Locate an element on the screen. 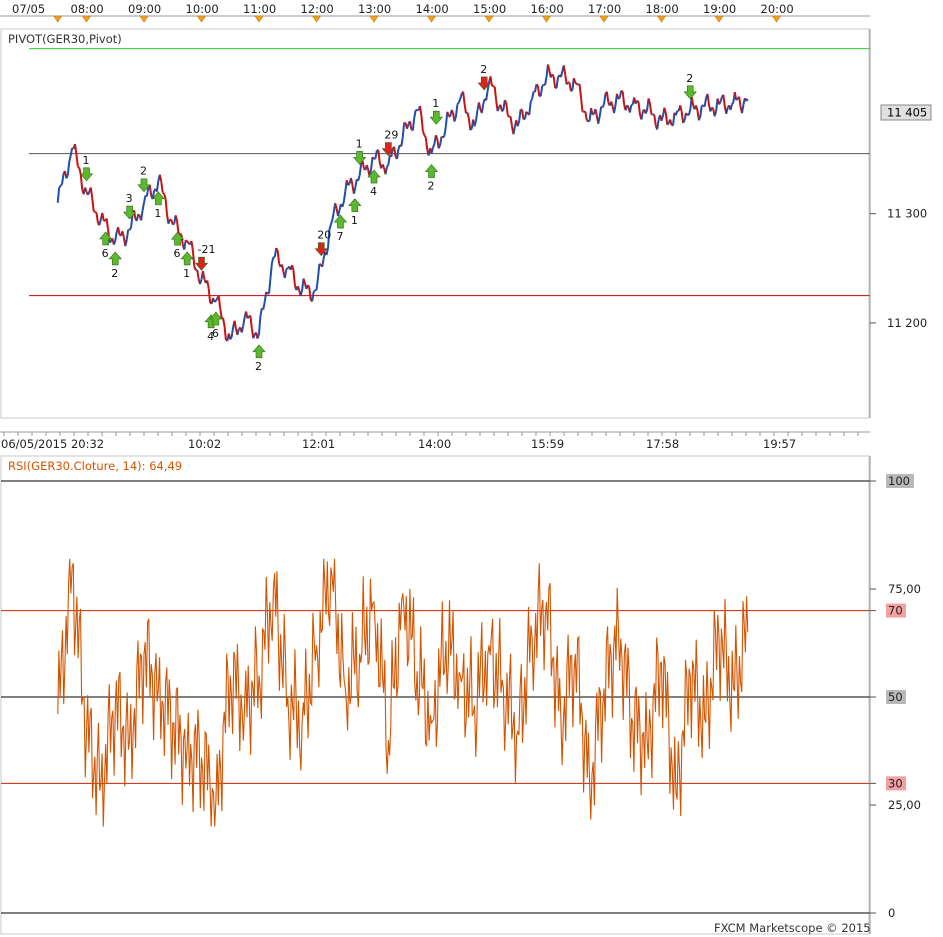 The image size is (943, 937). top-time-label: 09:00 is located at coordinates (144, 9).